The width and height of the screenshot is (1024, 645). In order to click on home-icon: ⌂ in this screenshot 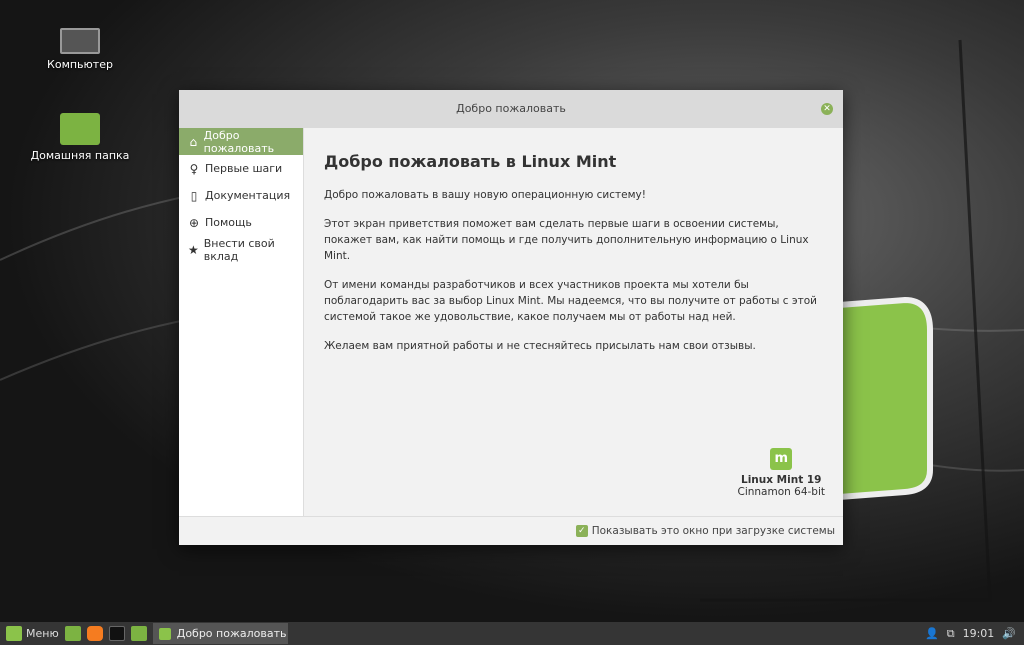, I will do `click(193, 141)`.